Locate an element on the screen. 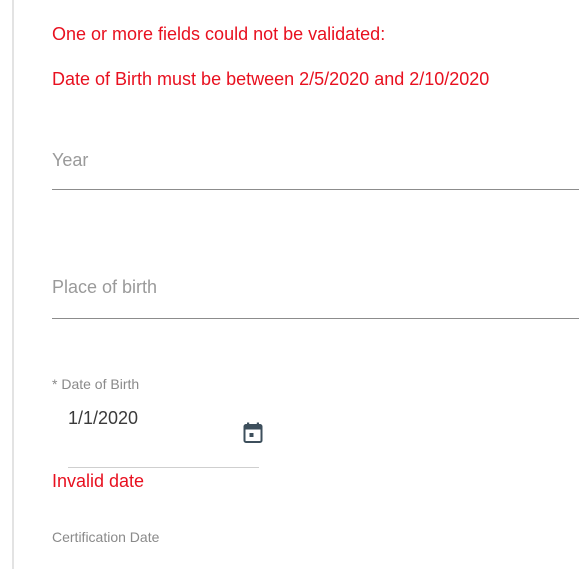 This screenshot has height=569, width=579. date-of-birth-input: 1/1/2020 is located at coordinates (103, 418).